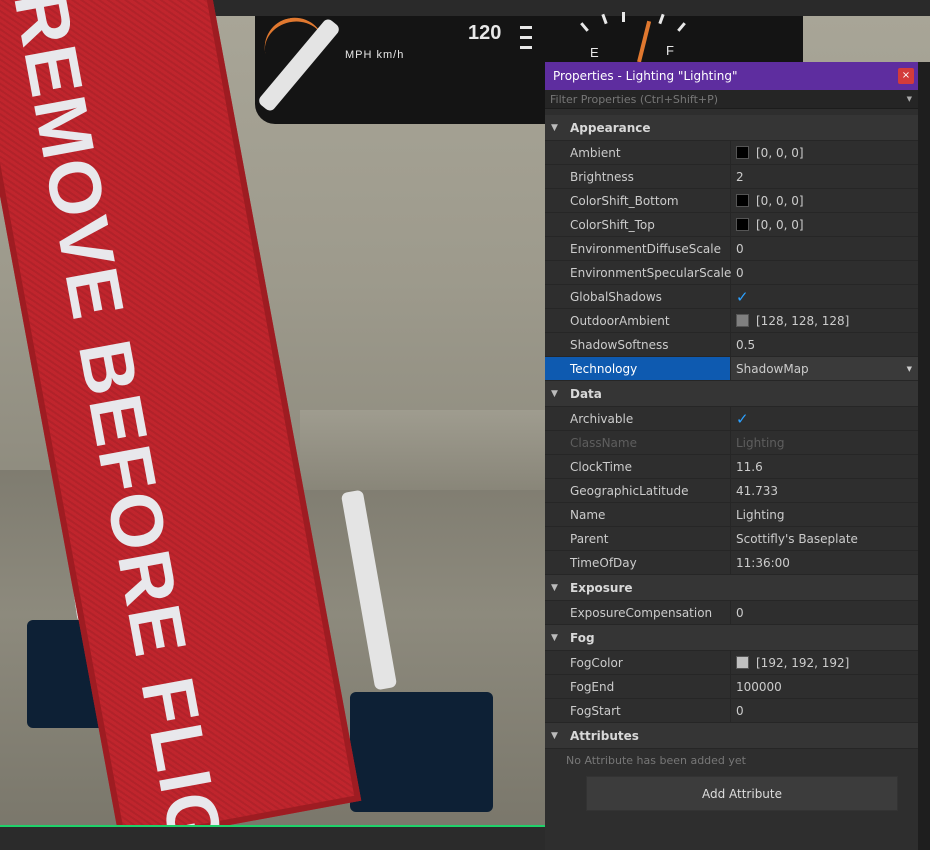  I want to click on property-row: Brightness 2, so click(731, 177).